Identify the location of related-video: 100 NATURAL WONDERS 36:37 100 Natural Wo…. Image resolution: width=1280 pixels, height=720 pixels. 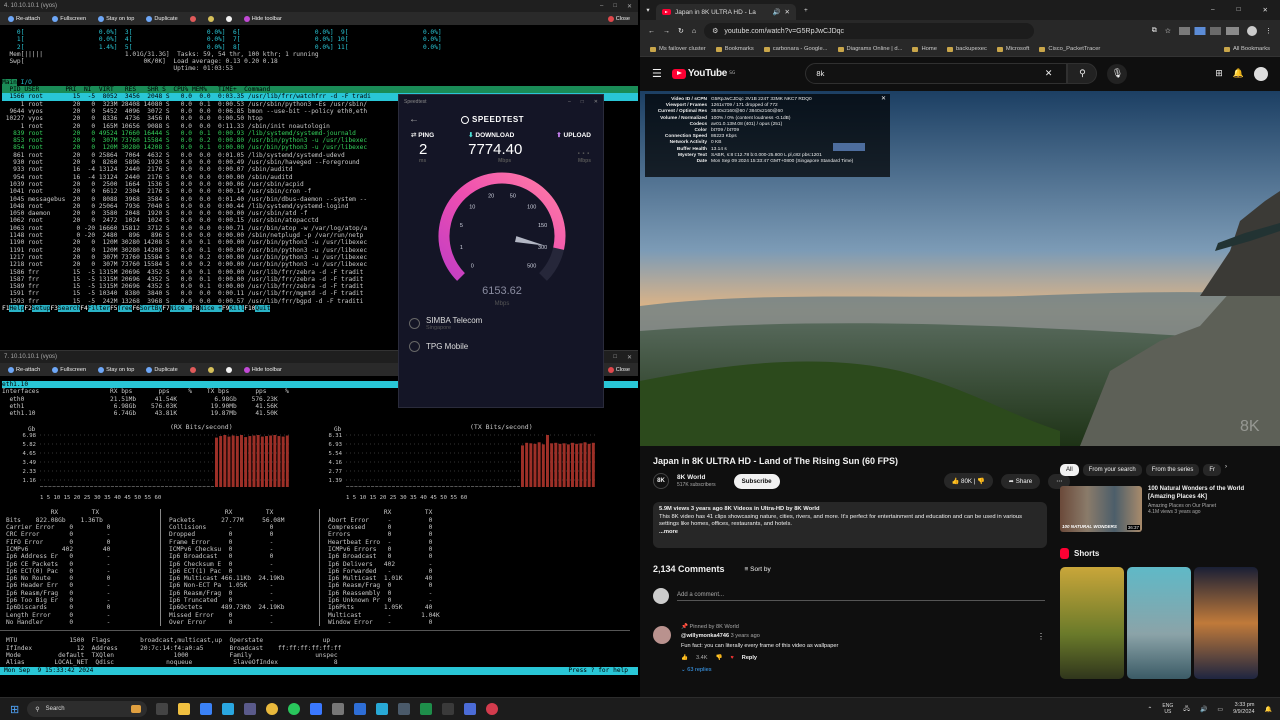
(1165, 509).